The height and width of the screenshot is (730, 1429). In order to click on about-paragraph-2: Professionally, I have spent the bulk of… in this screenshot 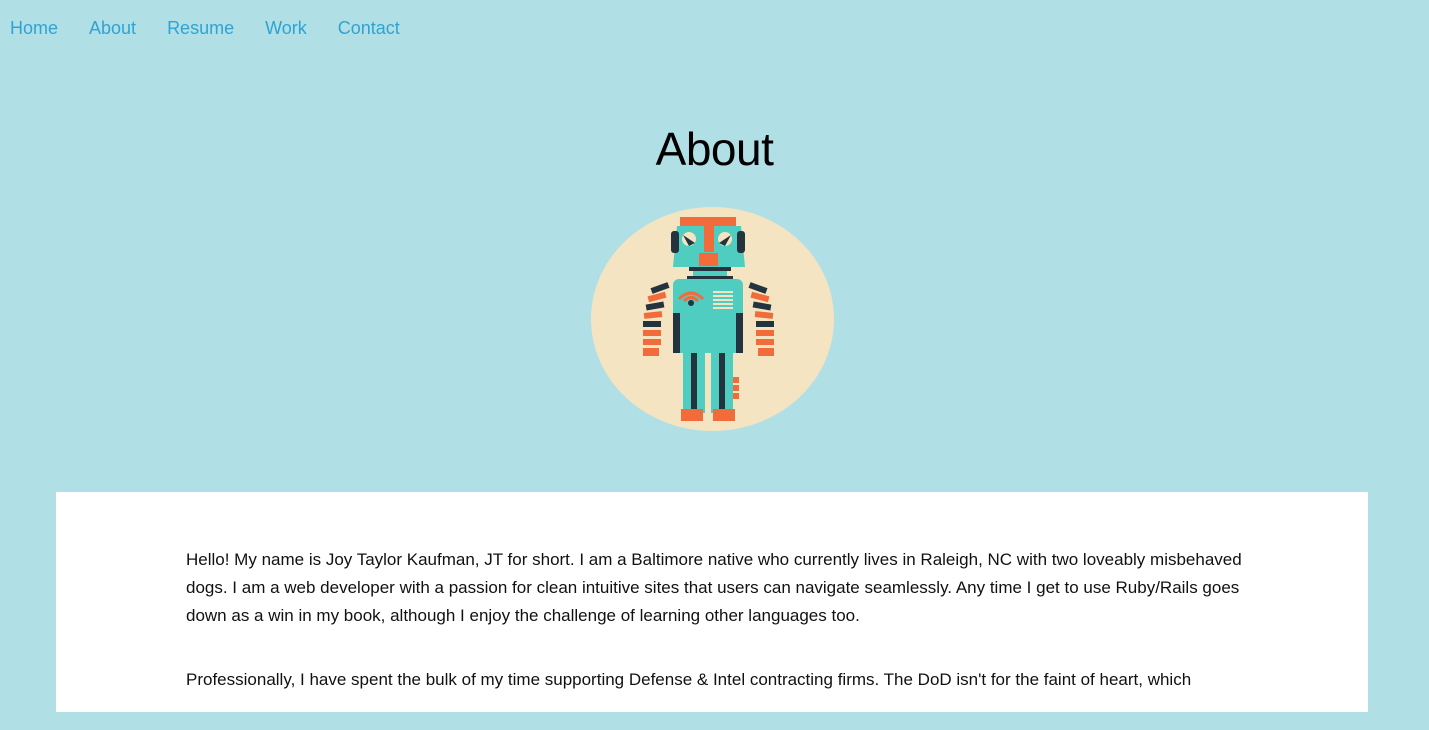, I will do `click(689, 679)`.